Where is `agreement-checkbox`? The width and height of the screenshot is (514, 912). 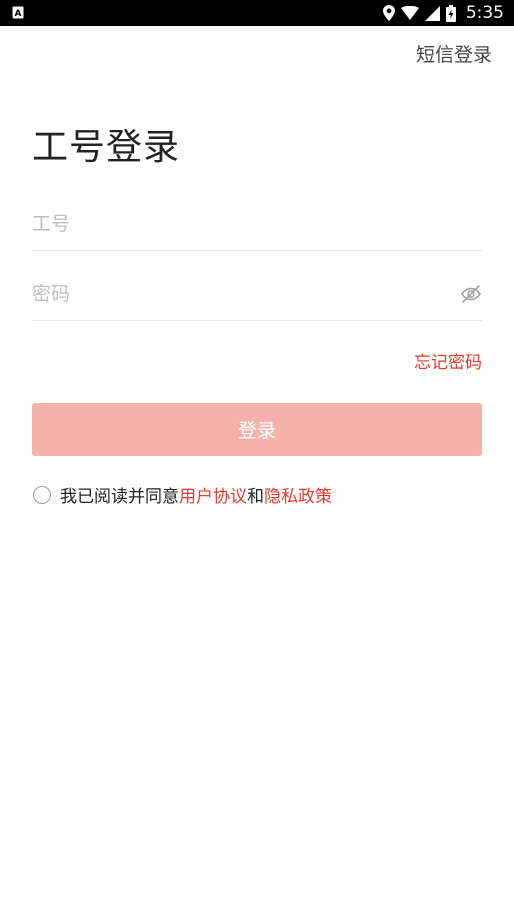 agreement-checkbox is located at coordinates (42, 494).